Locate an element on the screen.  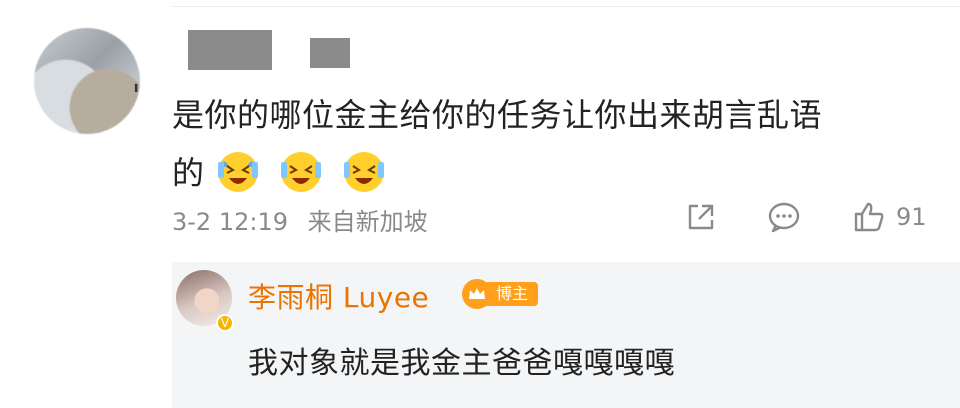
like-count: 91 is located at coordinates (911, 217).